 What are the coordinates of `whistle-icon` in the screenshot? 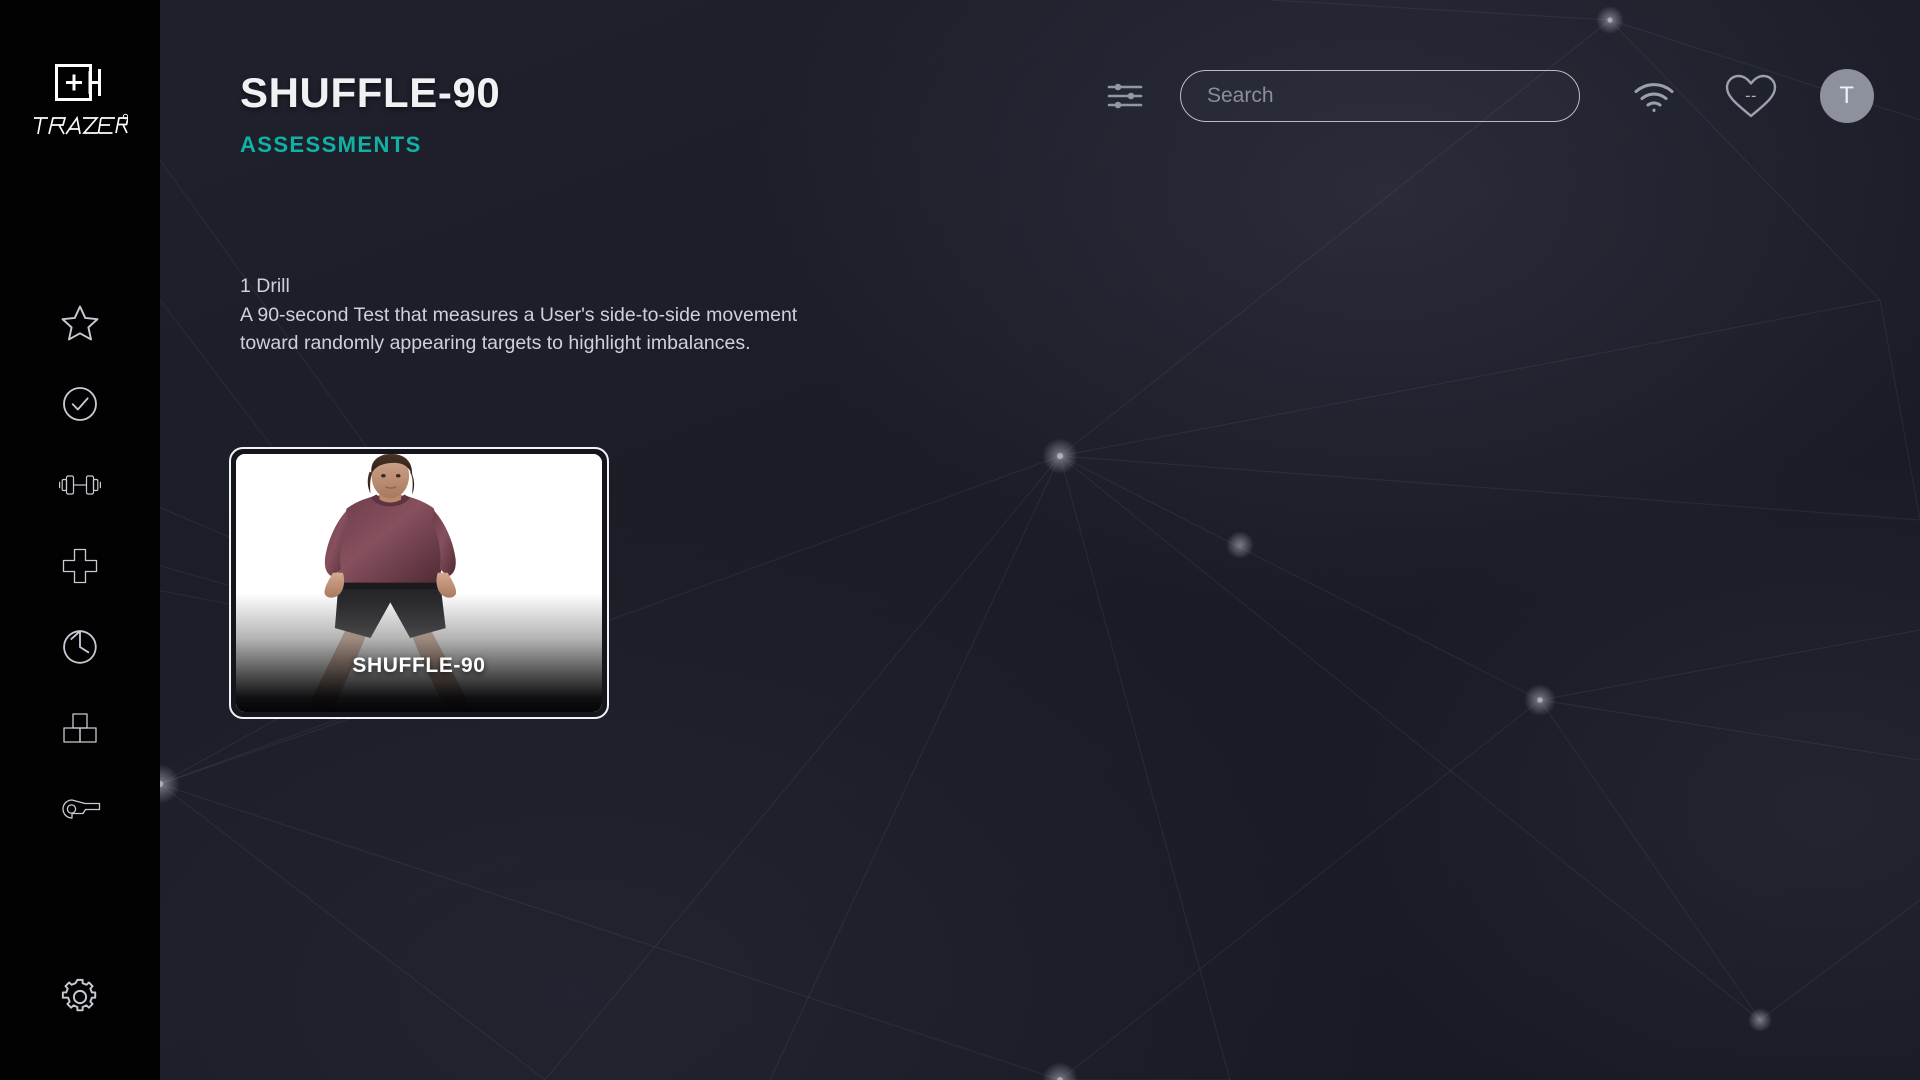 It's located at (81, 809).